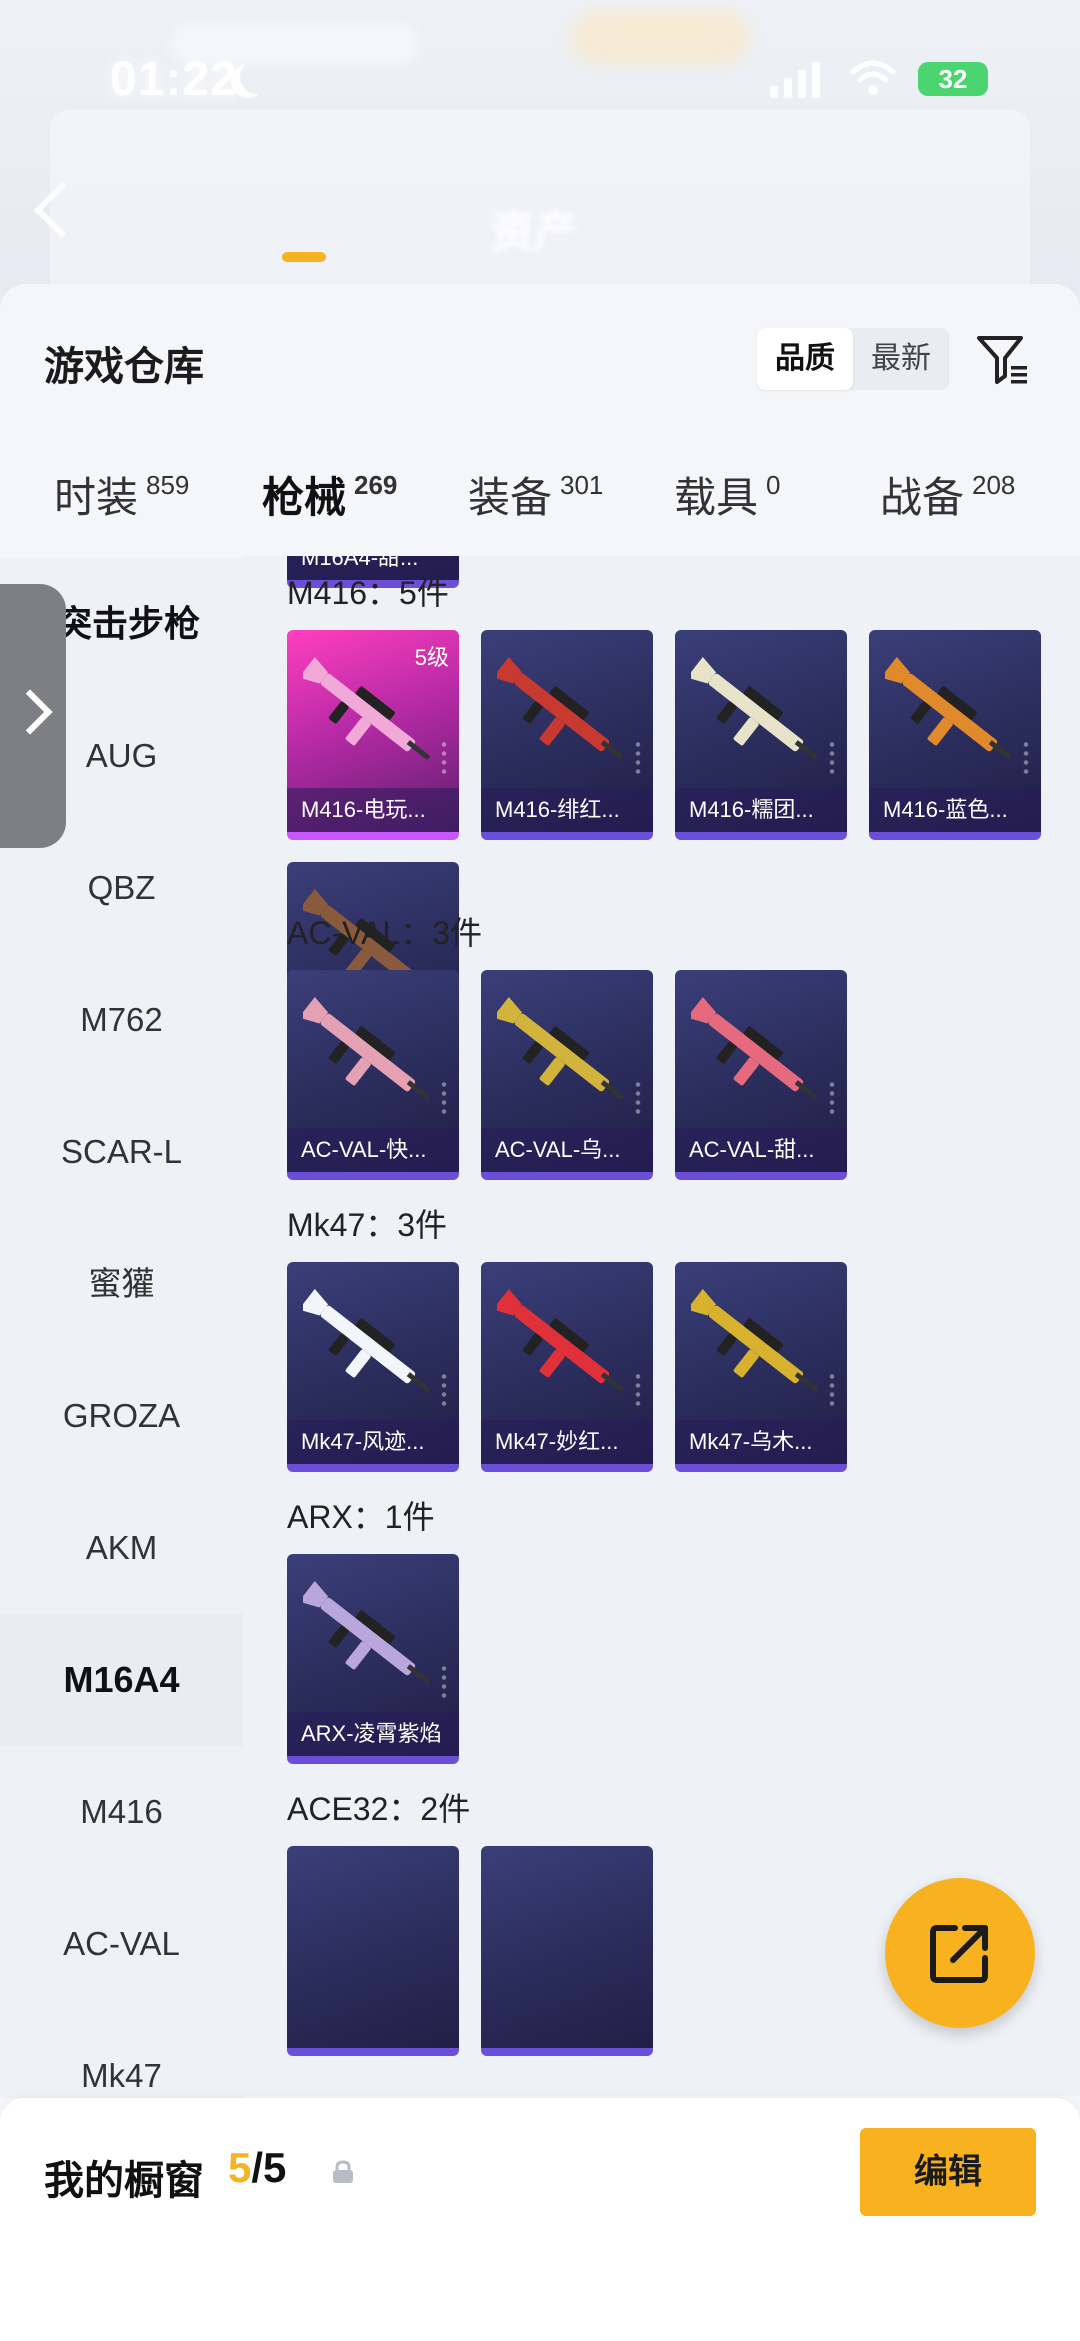 Image resolution: width=1080 pixels, height=2341 pixels. Describe the element at coordinates (994, 485) in the screenshot. I see `tab-count: 208` at that location.